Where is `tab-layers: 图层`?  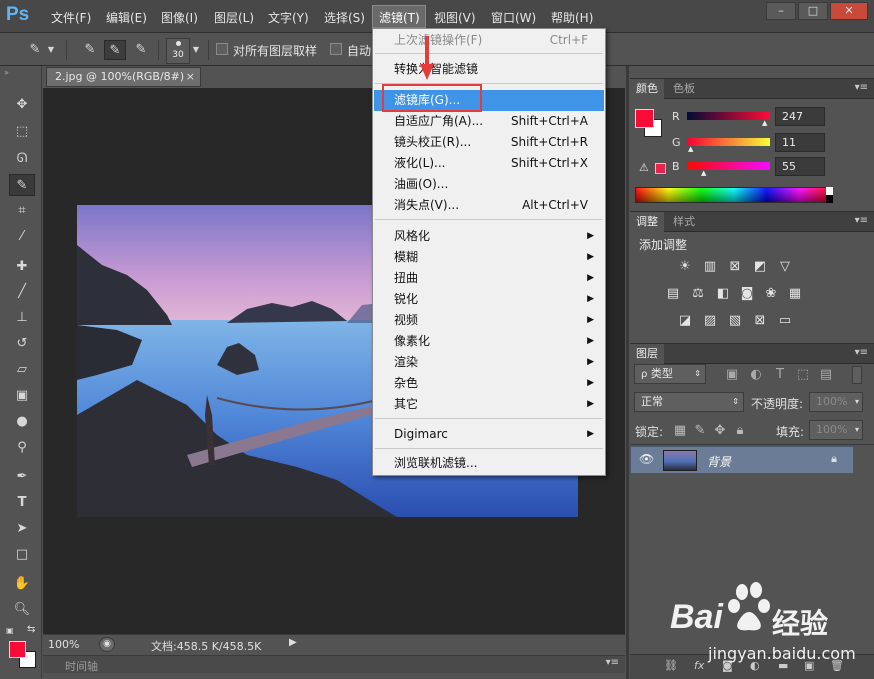
tab-layers: 图层 is located at coordinates (647, 354).